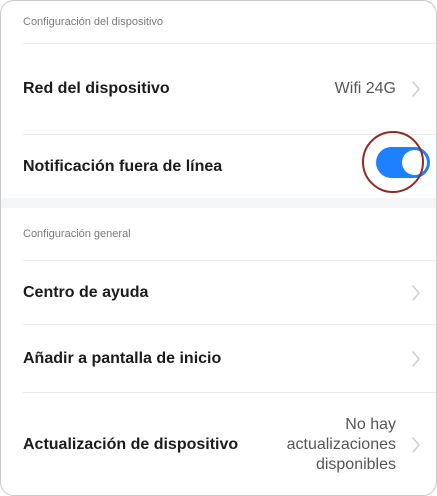 The width and height of the screenshot is (437, 496). I want to click on add-to-home-row: Añadir a pantalla de inicio, so click(218, 358).